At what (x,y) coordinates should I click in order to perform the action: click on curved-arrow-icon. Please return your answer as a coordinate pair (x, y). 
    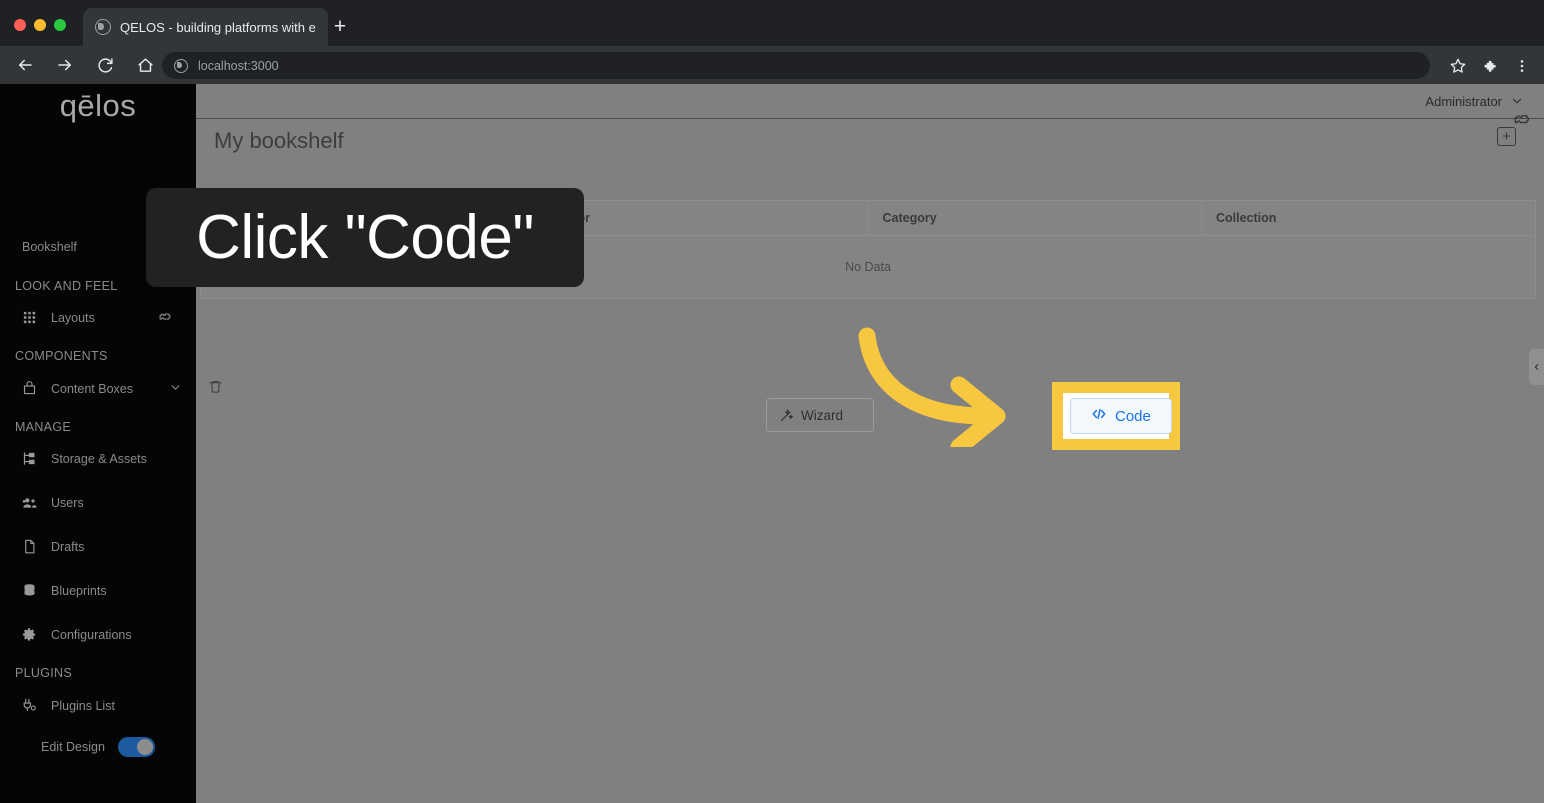
    Looking at the image, I should click on (941, 389).